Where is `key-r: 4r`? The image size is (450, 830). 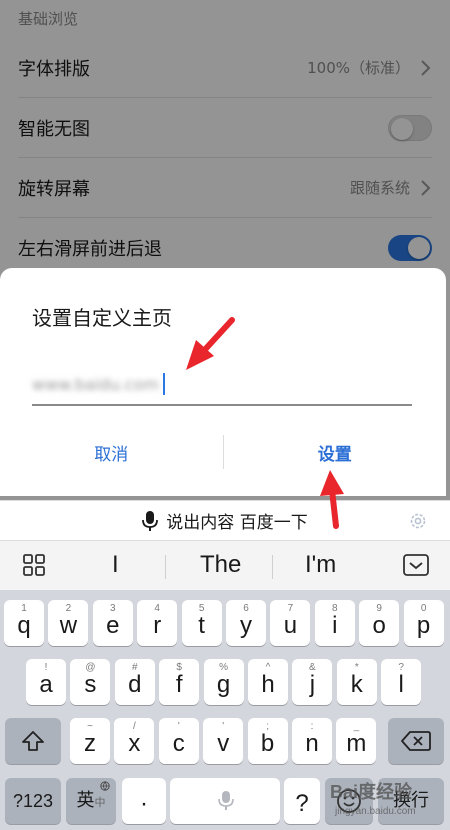
key-r: 4r is located at coordinates (157, 623).